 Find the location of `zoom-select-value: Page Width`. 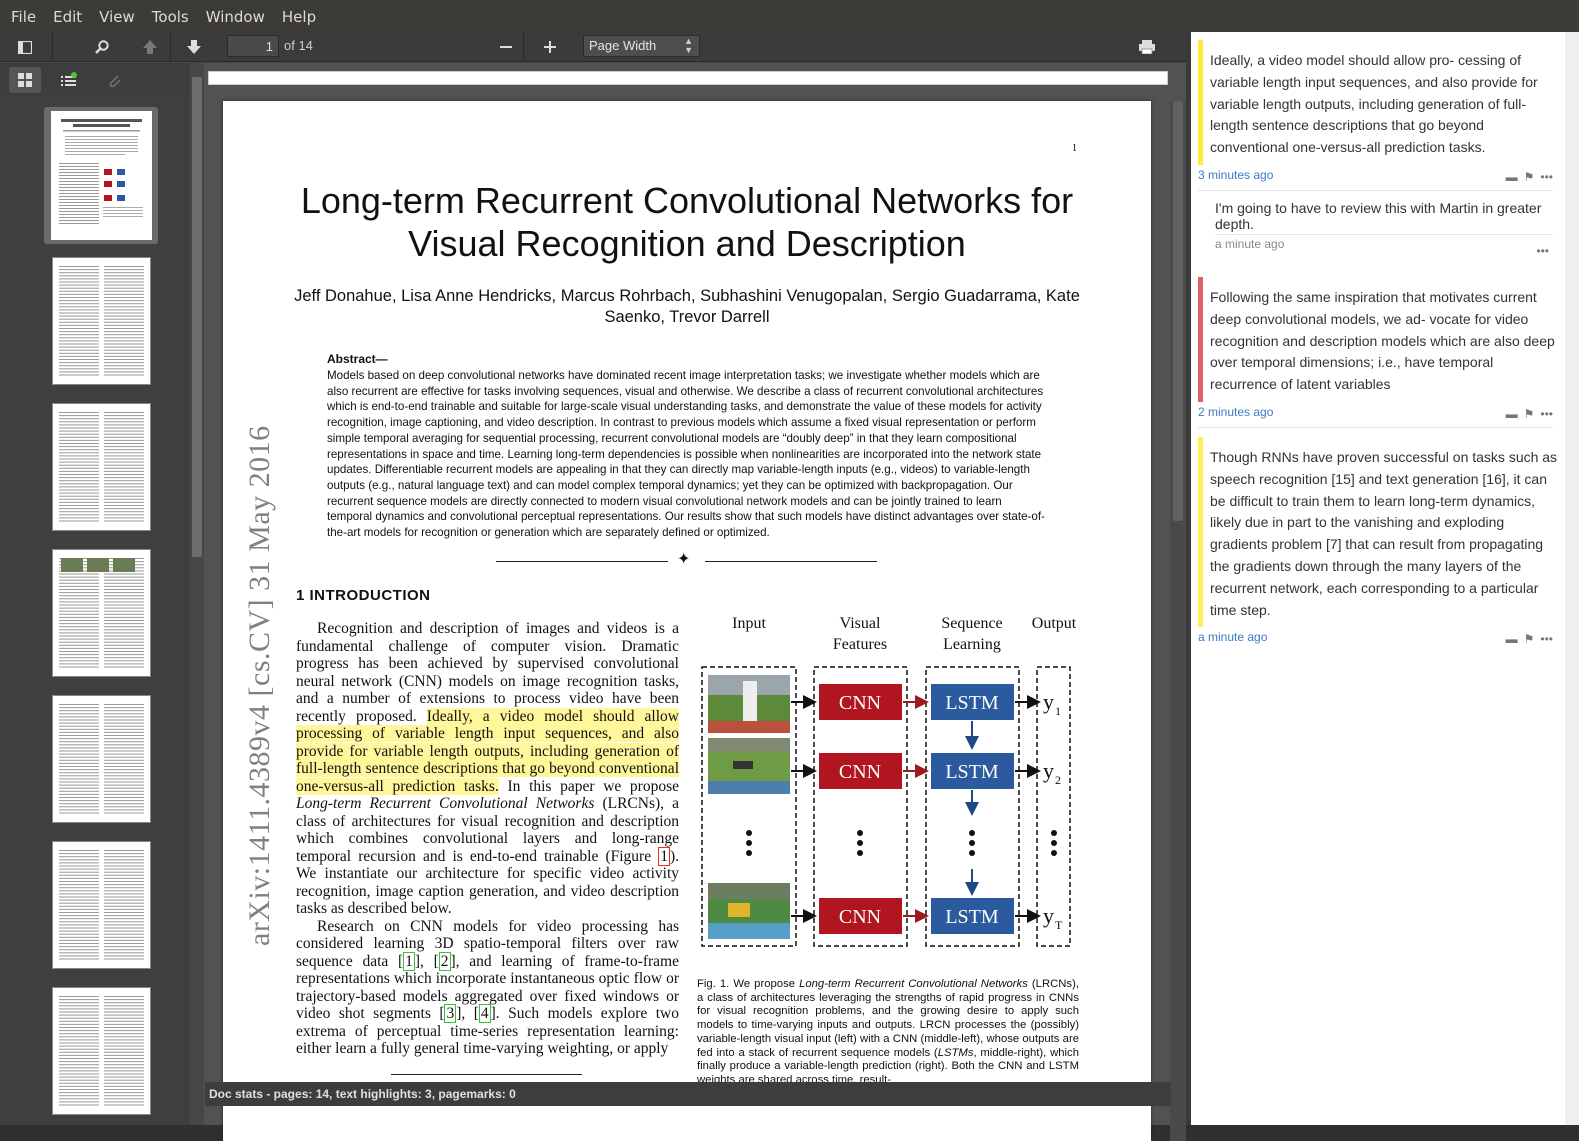

zoom-select-value: Page Width is located at coordinates (623, 45).